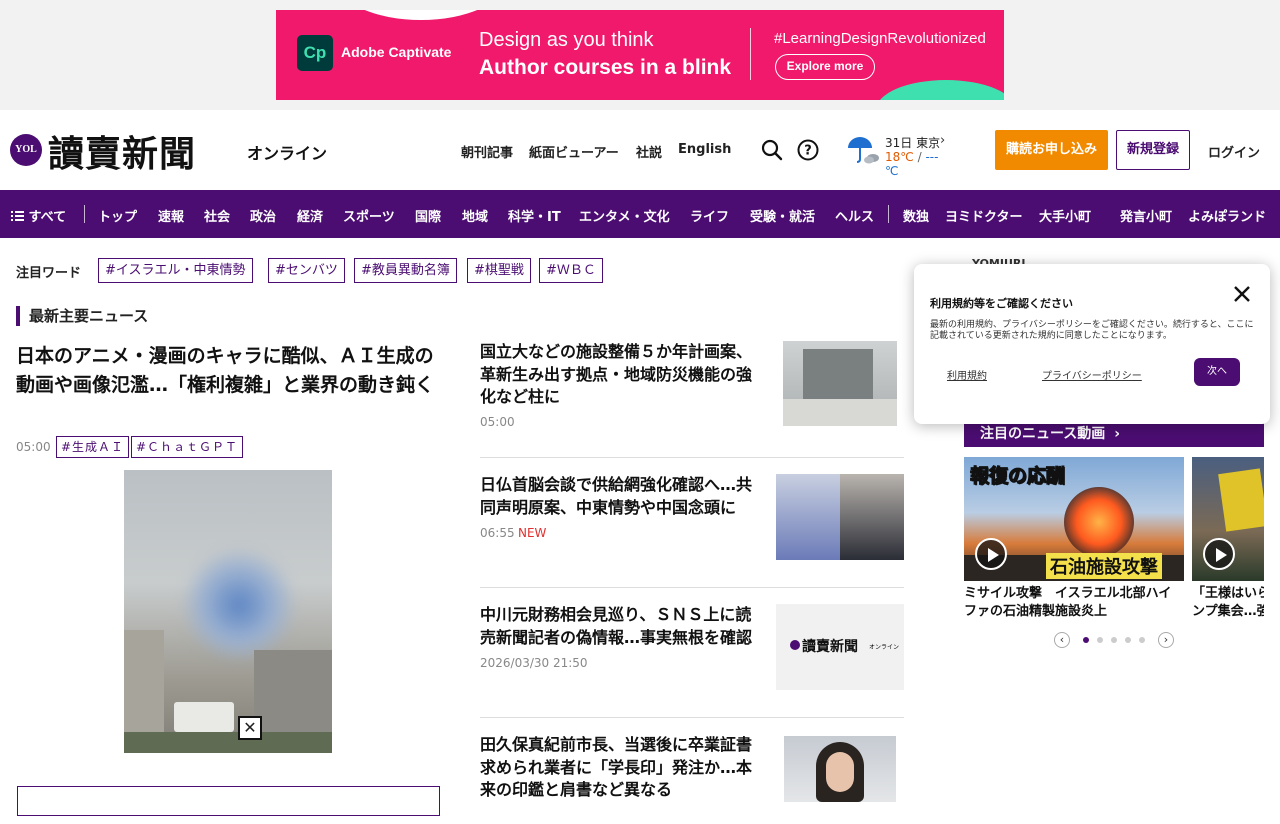 This screenshot has width=1280, height=824. I want to click on nav-all: すべて, so click(38, 215).